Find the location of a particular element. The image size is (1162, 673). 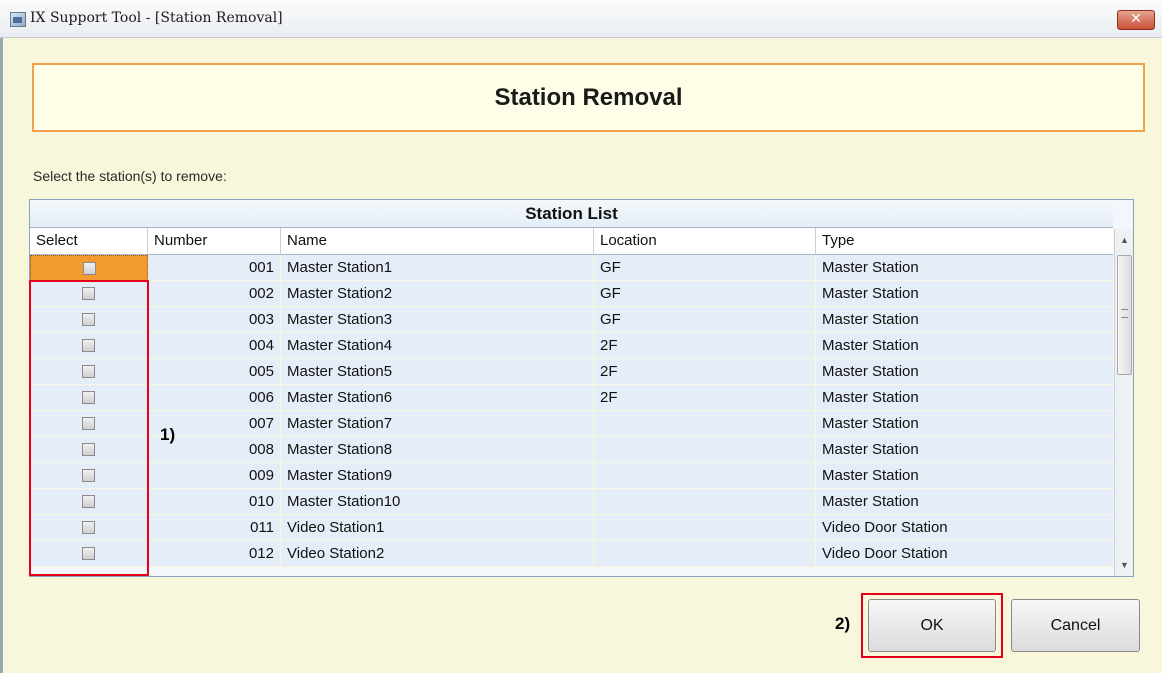

table-row: 012 Video Station2 Video Door Station is located at coordinates (571, 554).